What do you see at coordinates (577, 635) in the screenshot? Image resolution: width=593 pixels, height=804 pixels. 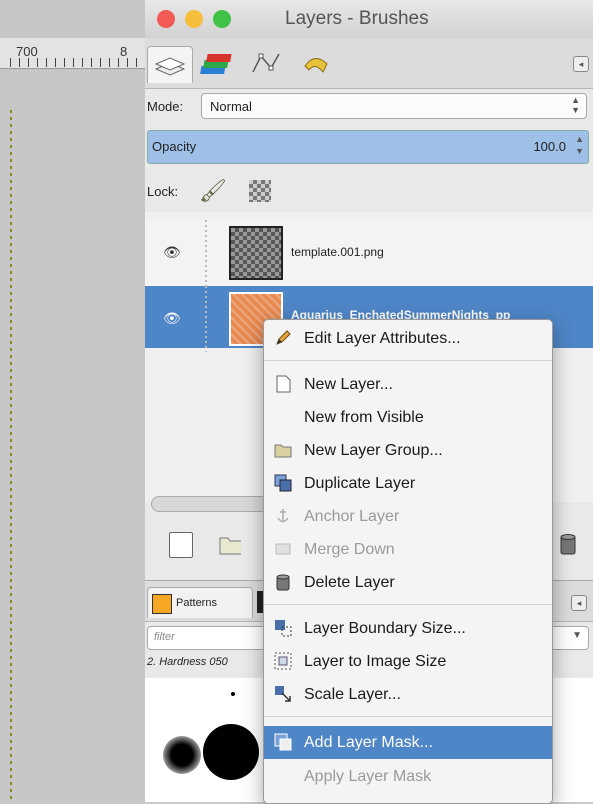 I see `chevron-down-icon: ▼` at bounding box center [577, 635].